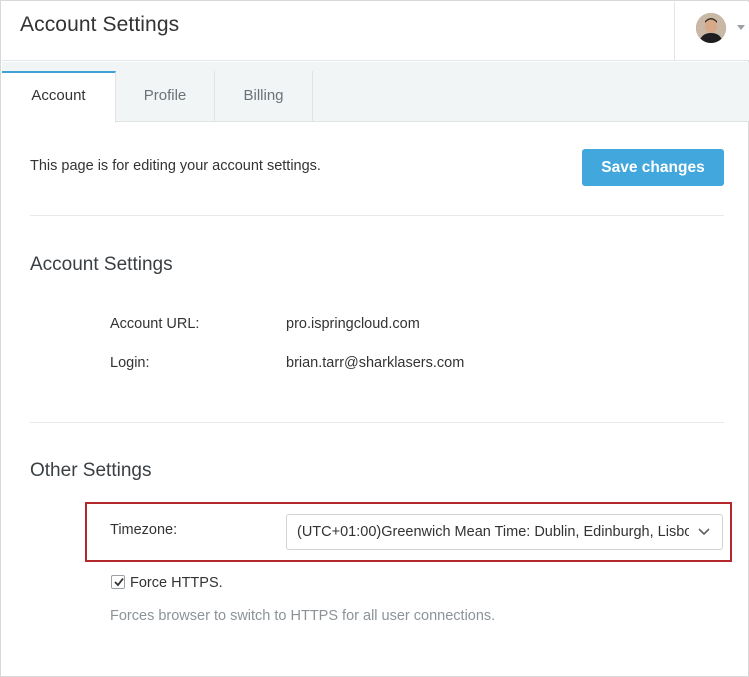 Image resolution: width=749 pixels, height=677 pixels. Describe the element at coordinates (144, 530) in the screenshot. I see `timezone-label: Timezone:` at that location.